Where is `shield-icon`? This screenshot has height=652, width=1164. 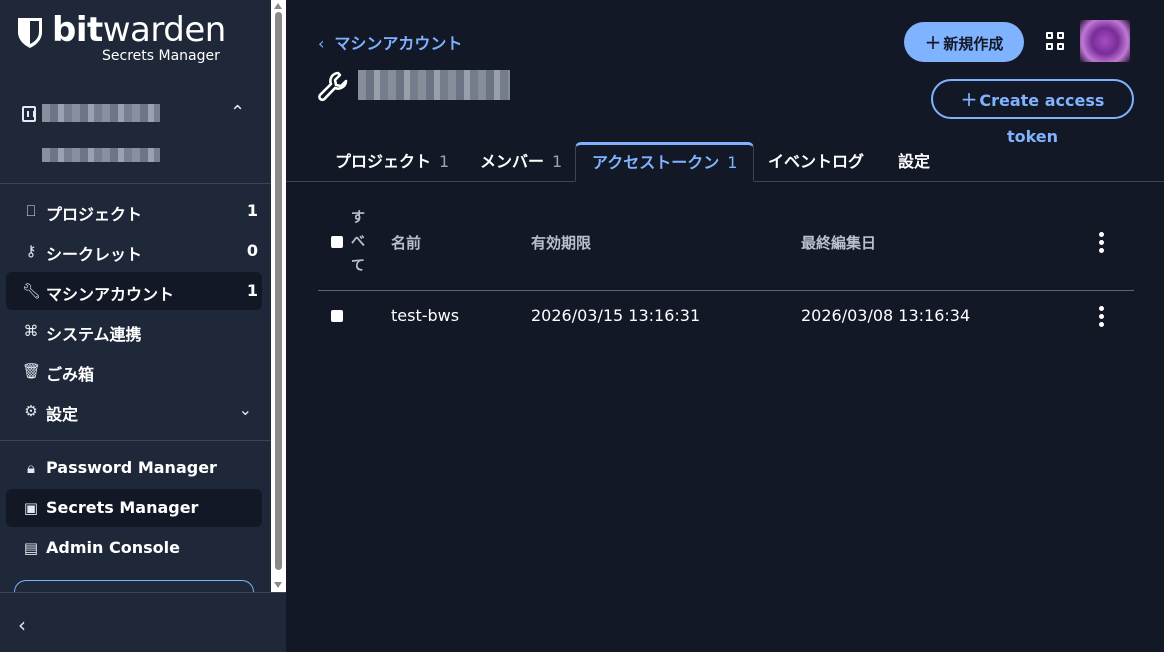
shield-icon is located at coordinates (30, 33).